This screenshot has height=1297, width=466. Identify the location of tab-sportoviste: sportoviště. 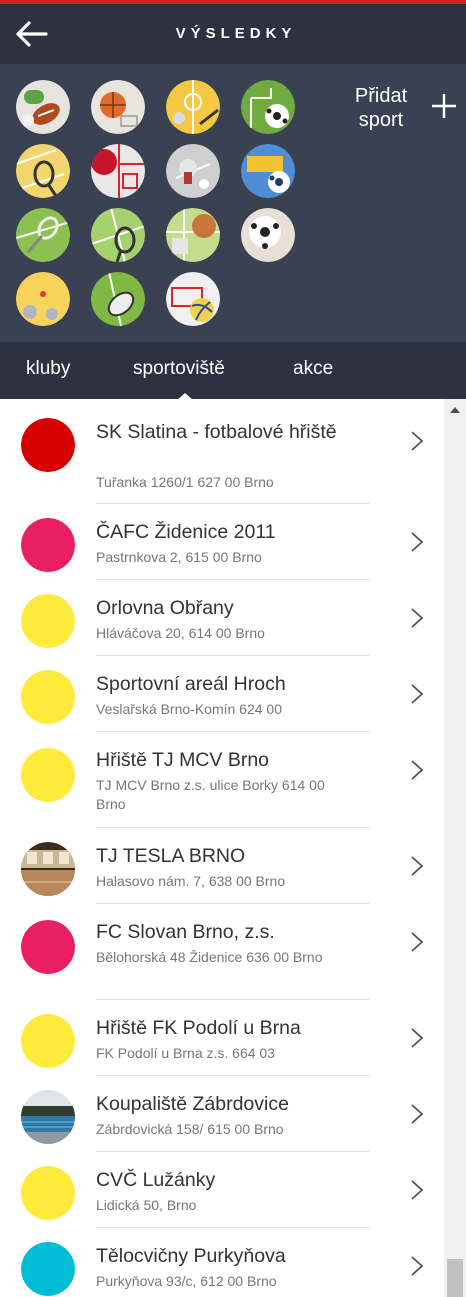
(179, 370).